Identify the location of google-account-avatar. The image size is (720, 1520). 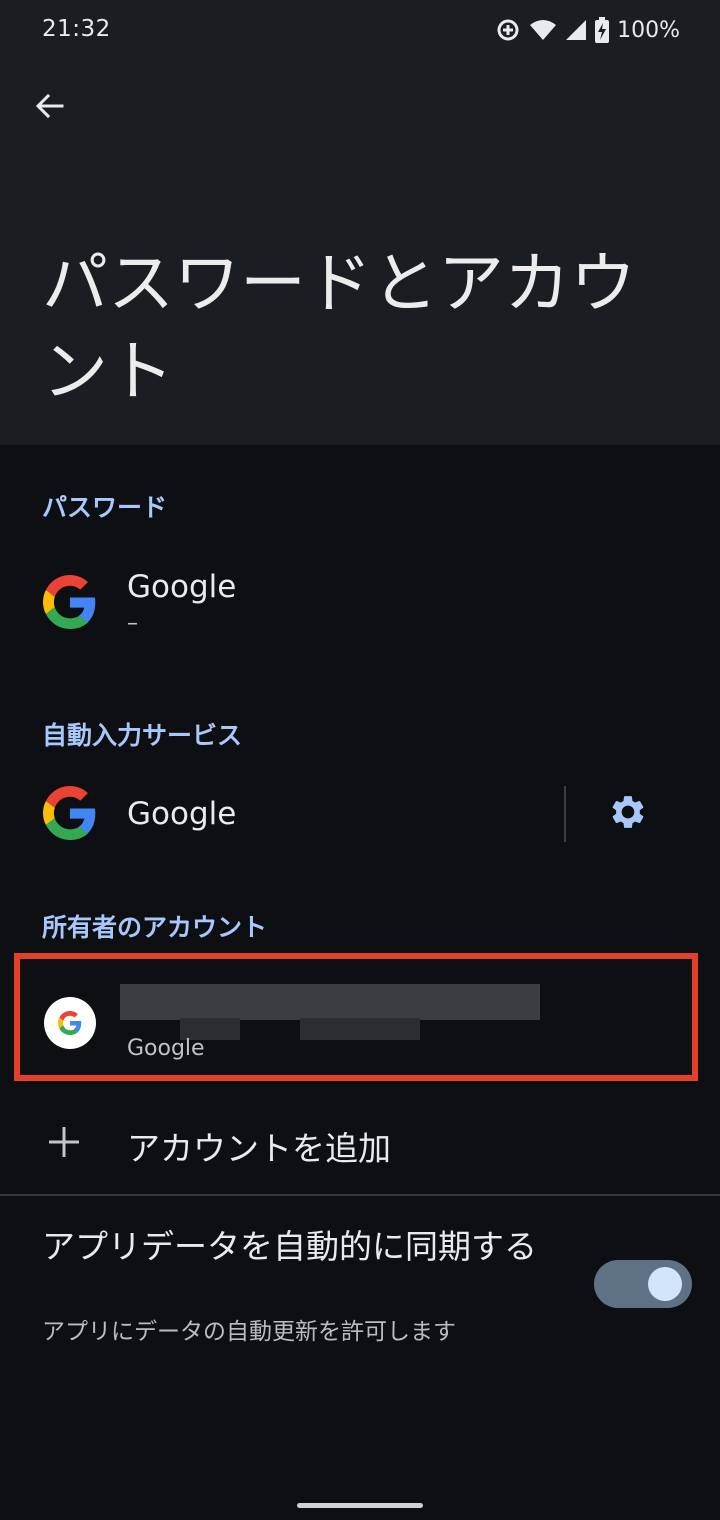
(70, 1023).